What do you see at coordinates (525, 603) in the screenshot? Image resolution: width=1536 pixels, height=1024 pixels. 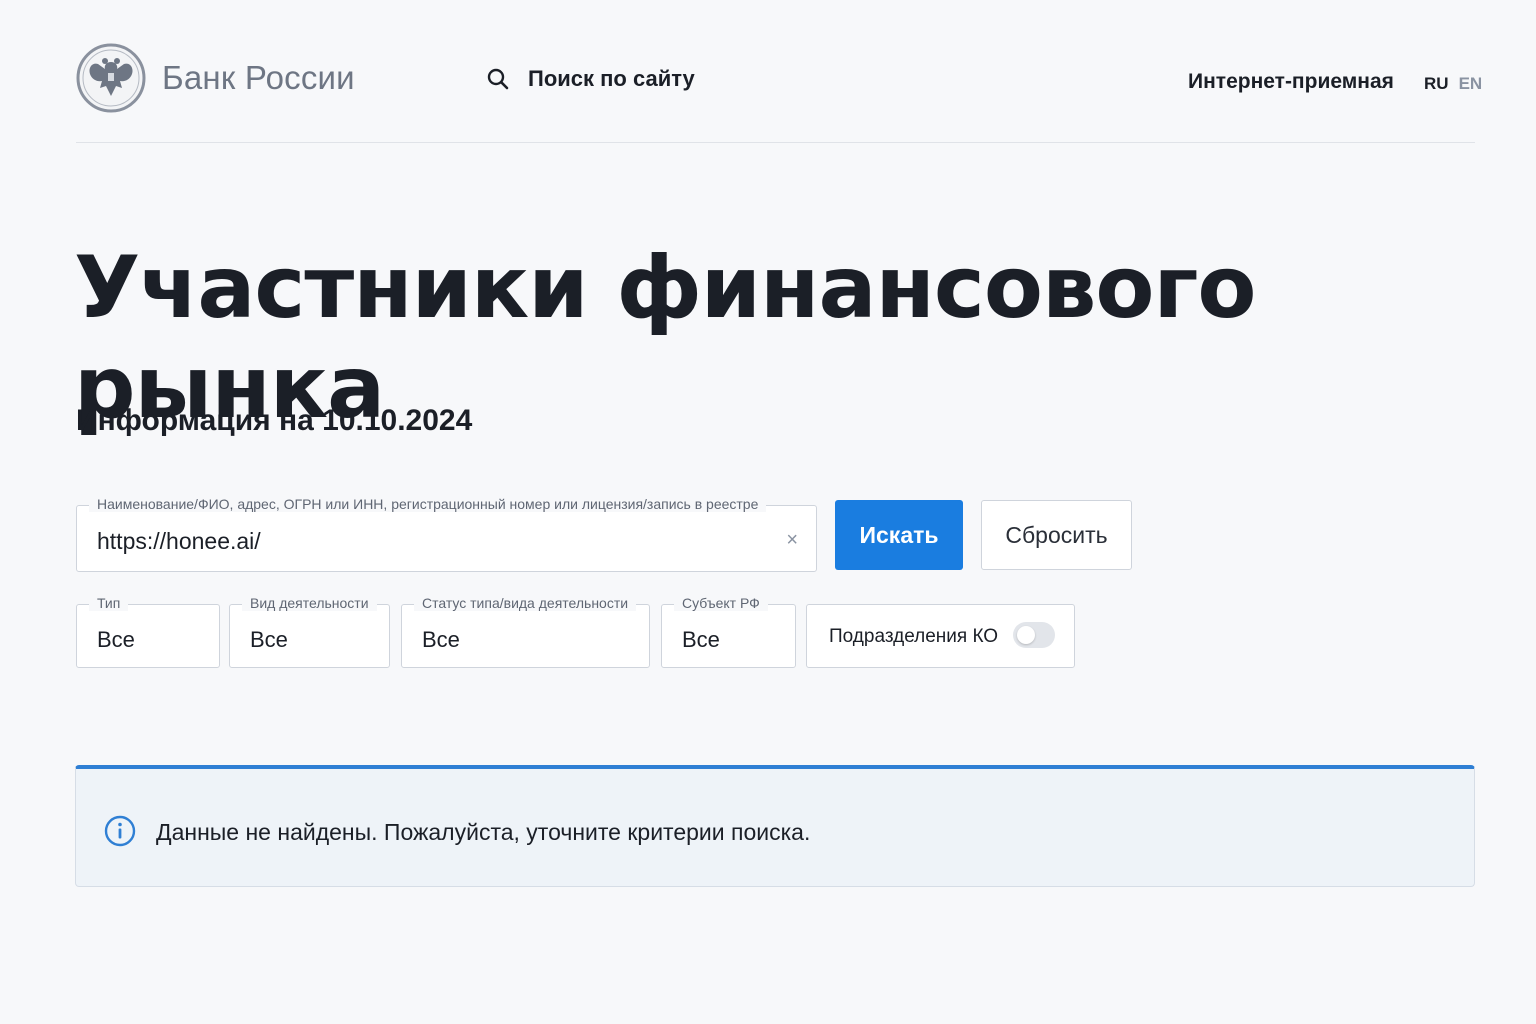 I see `filter-status-label: Статус типа/вида деятельности` at bounding box center [525, 603].